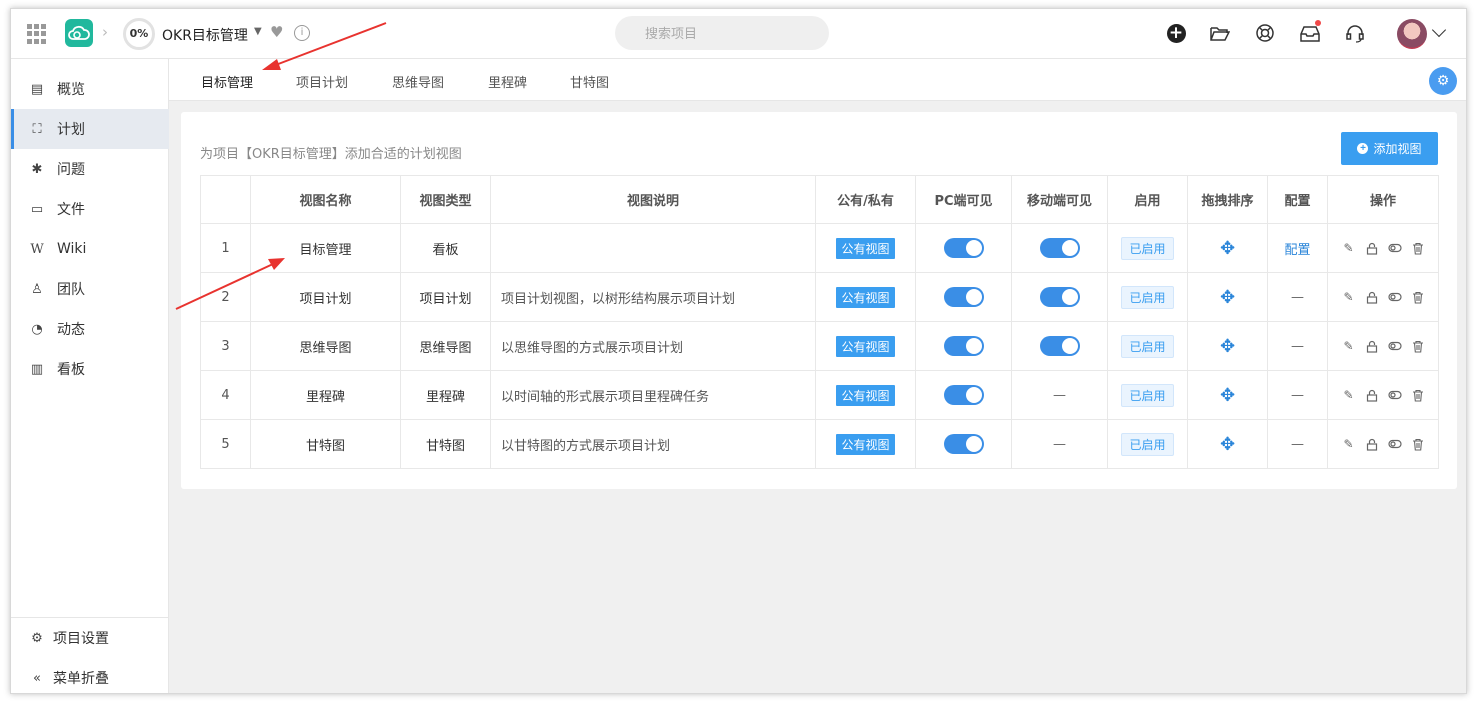 The width and height of the screenshot is (1477, 702). Describe the element at coordinates (1412, 34) in the screenshot. I see `user-avatar` at that location.